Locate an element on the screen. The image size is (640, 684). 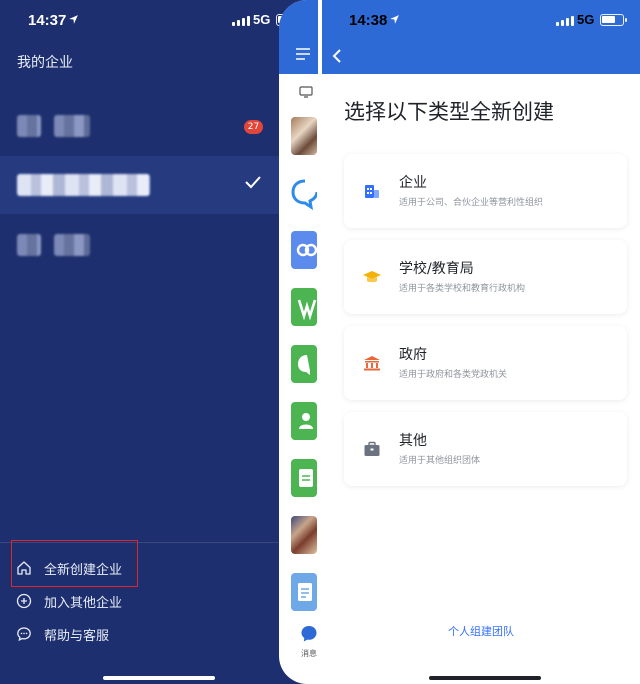
message-app-icon is located at coordinates (304, 364).